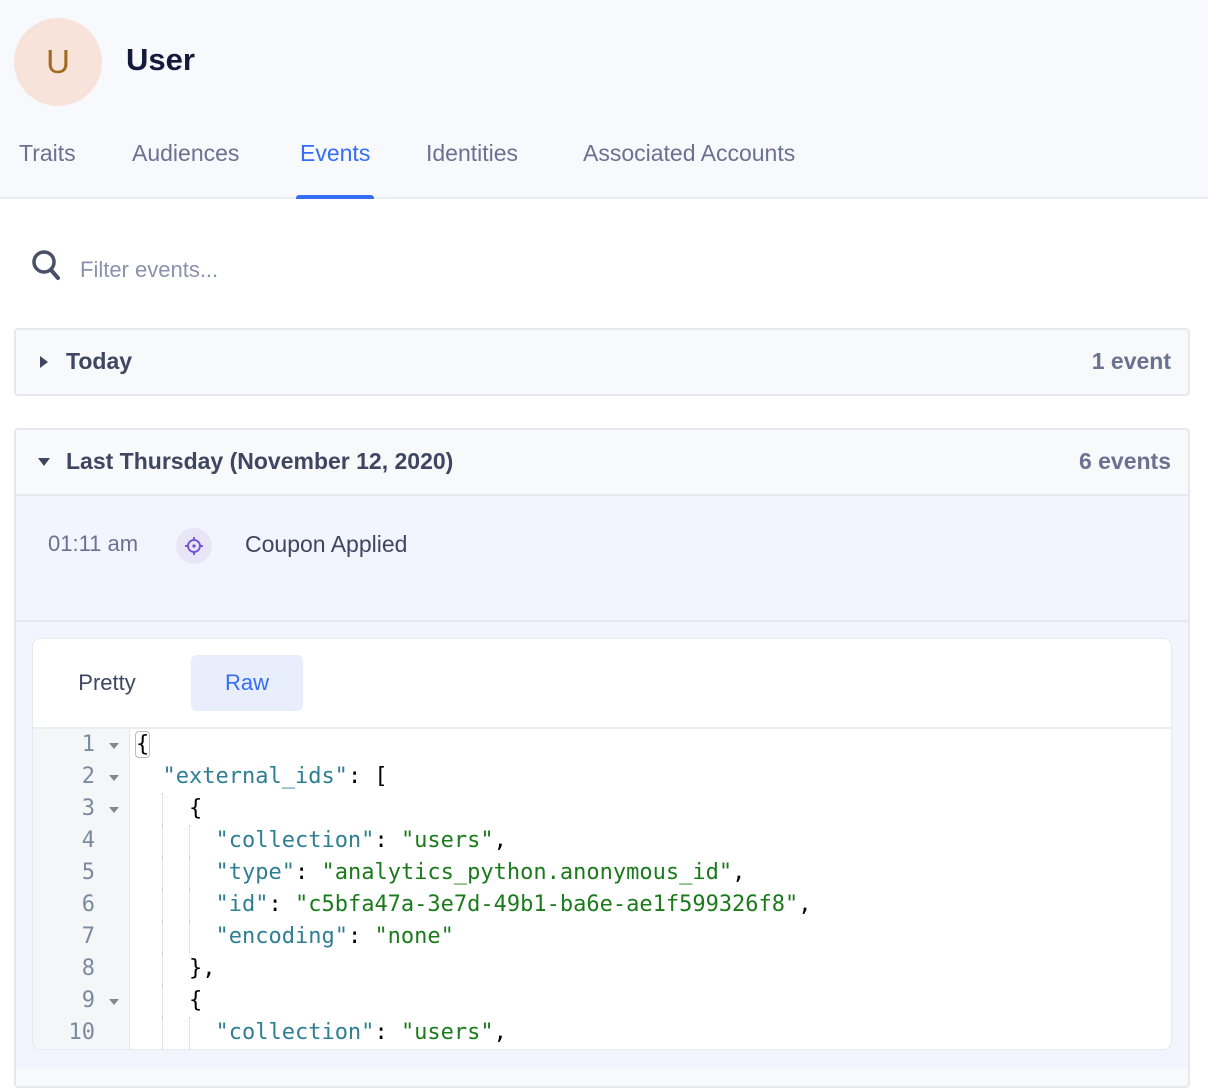  What do you see at coordinates (653, 873) in the screenshot?
I see `code-line: "type": "analytics_python.anonymous_id",` at bounding box center [653, 873].